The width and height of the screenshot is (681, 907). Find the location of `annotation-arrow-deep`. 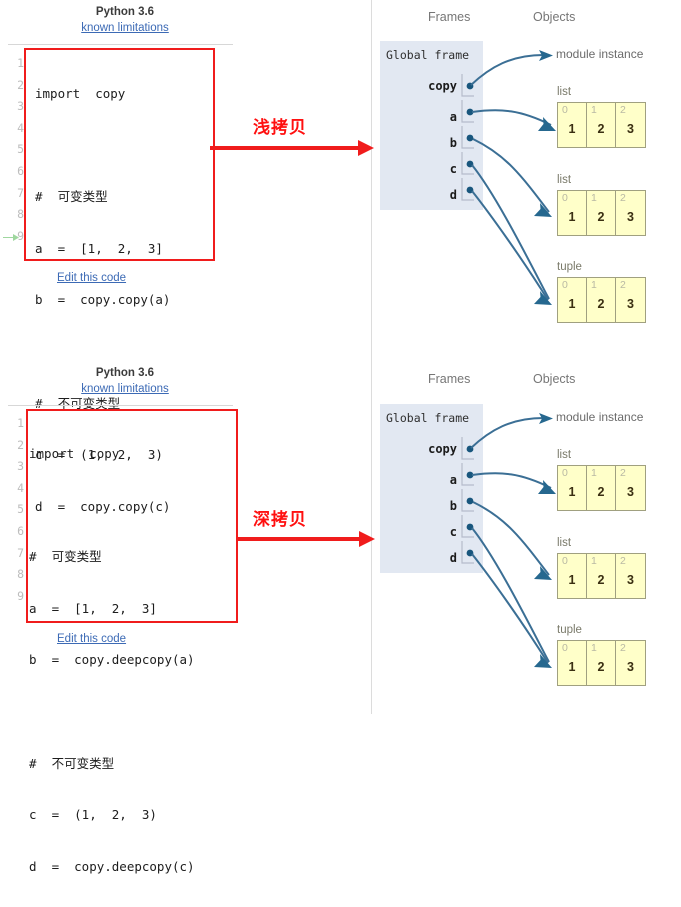

annotation-arrow-deep is located at coordinates (305, 539).